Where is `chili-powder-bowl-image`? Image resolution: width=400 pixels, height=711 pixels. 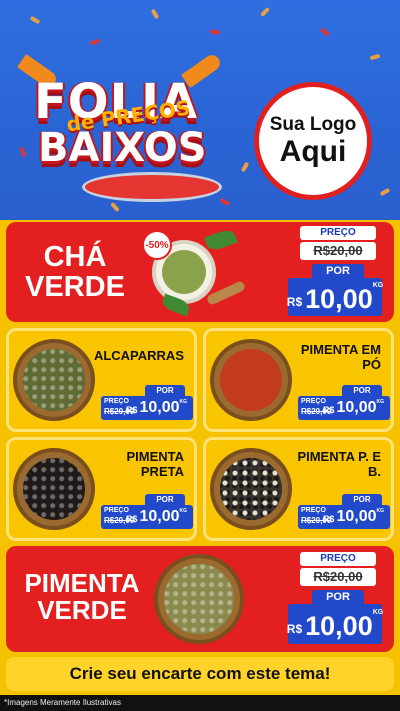 chili-powder-bowl-image is located at coordinates (251, 380).